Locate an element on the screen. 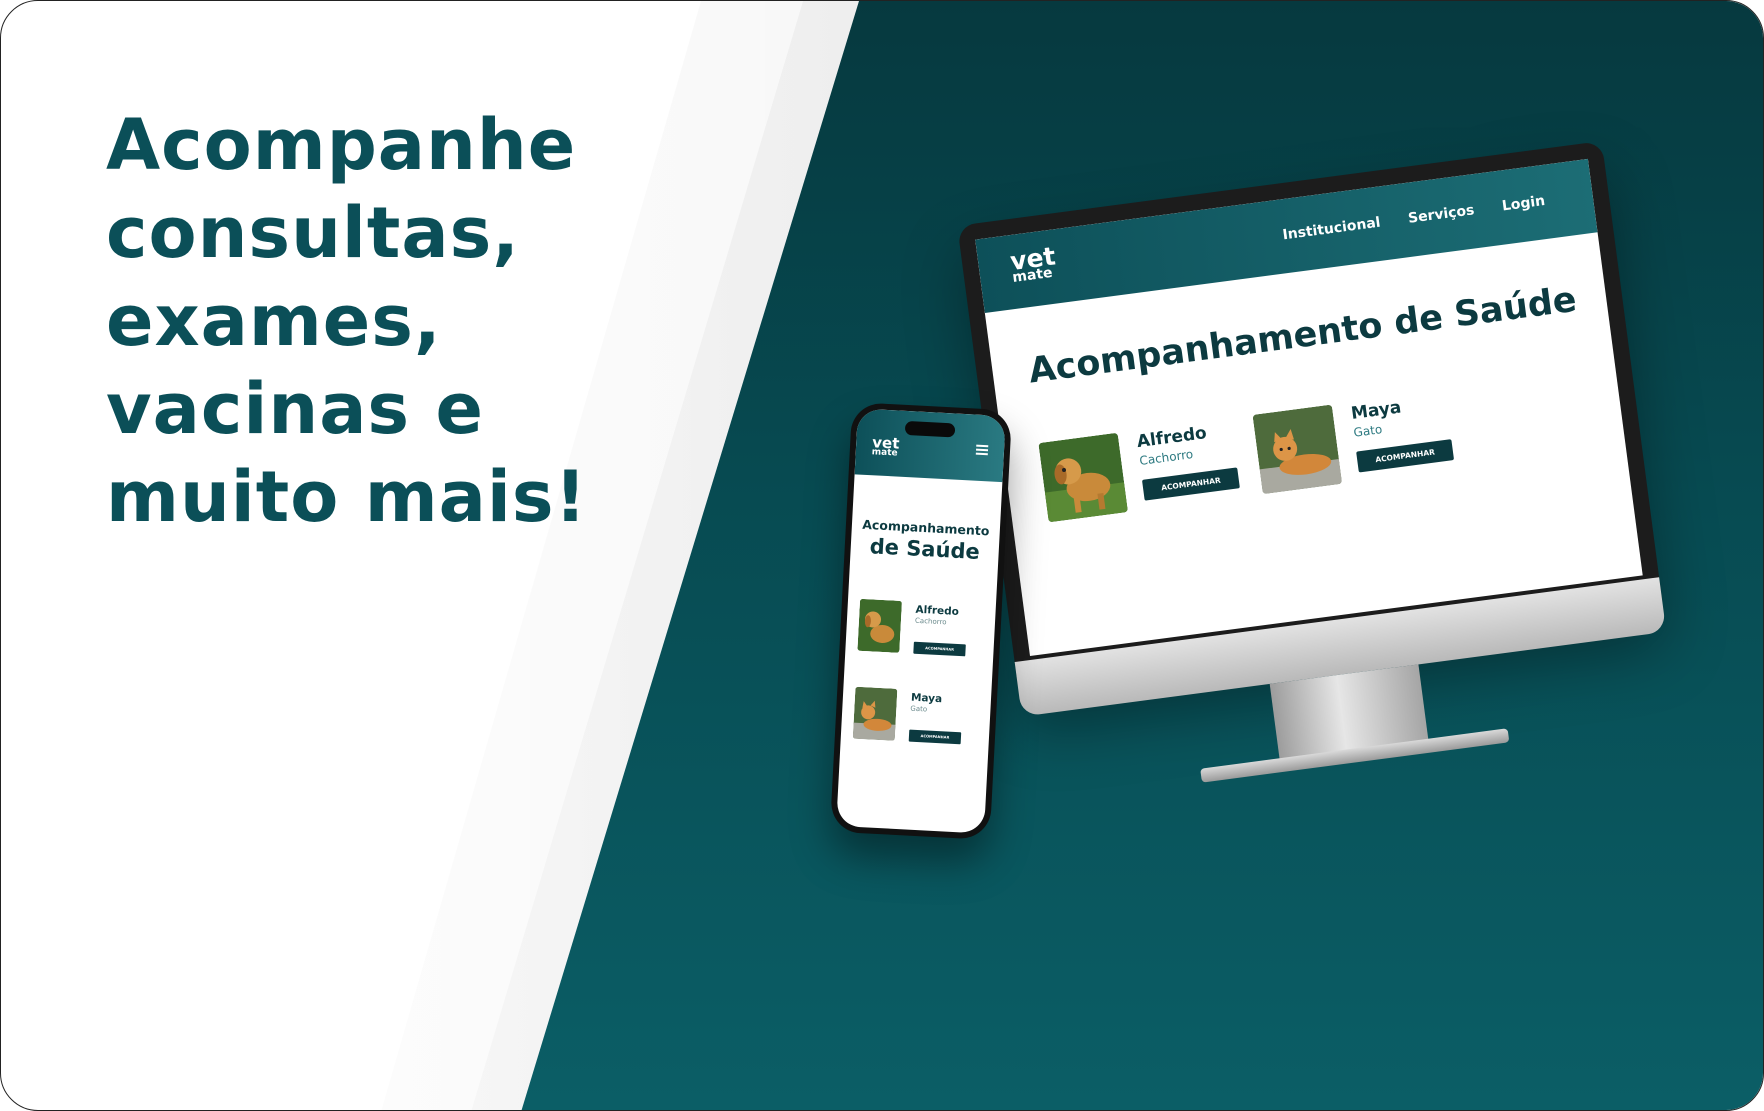 Image resolution: width=1764 pixels, height=1111 pixels. mobile-page-title: Acompanhamento de Saúde is located at coordinates (925, 540).